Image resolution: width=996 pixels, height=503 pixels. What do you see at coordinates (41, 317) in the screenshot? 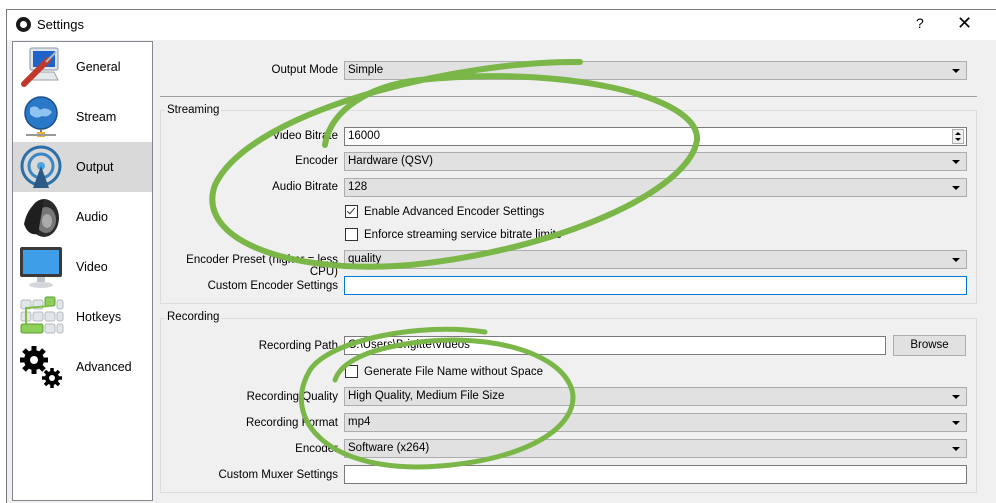
I see `keyboard-icon` at bounding box center [41, 317].